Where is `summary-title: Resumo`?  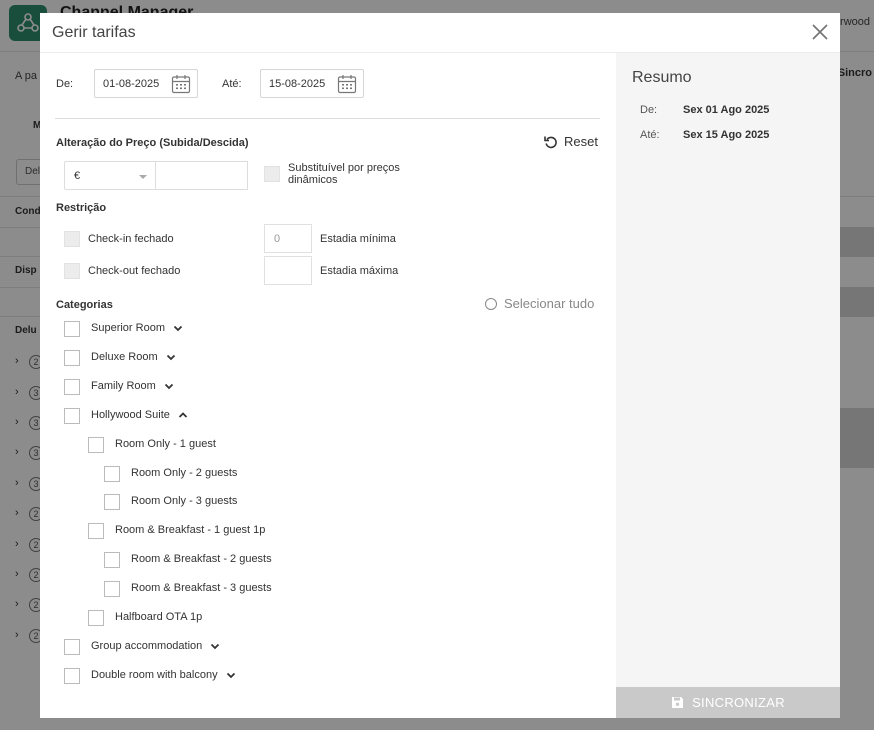 summary-title: Resumo is located at coordinates (662, 77).